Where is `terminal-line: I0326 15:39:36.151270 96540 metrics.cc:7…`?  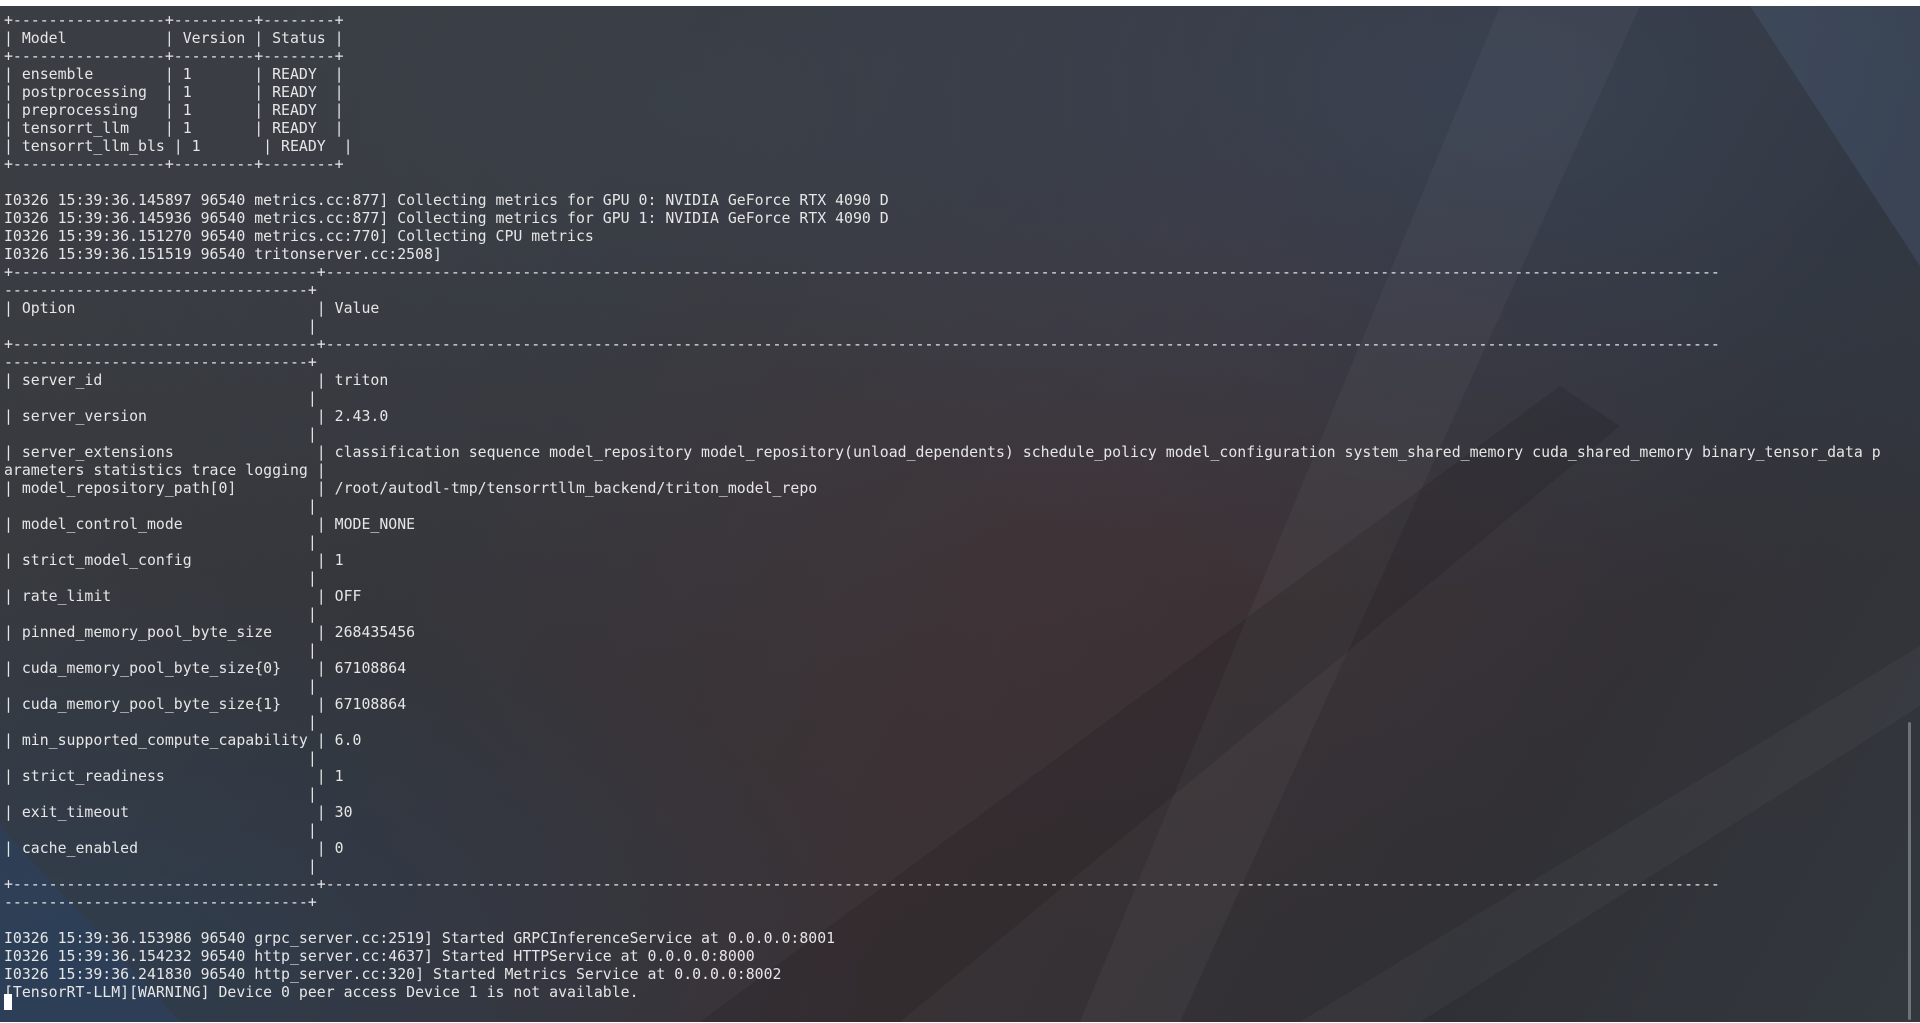 terminal-line: I0326 15:39:36.151270 96540 metrics.cc:7… is located at coordinates (299, 236).